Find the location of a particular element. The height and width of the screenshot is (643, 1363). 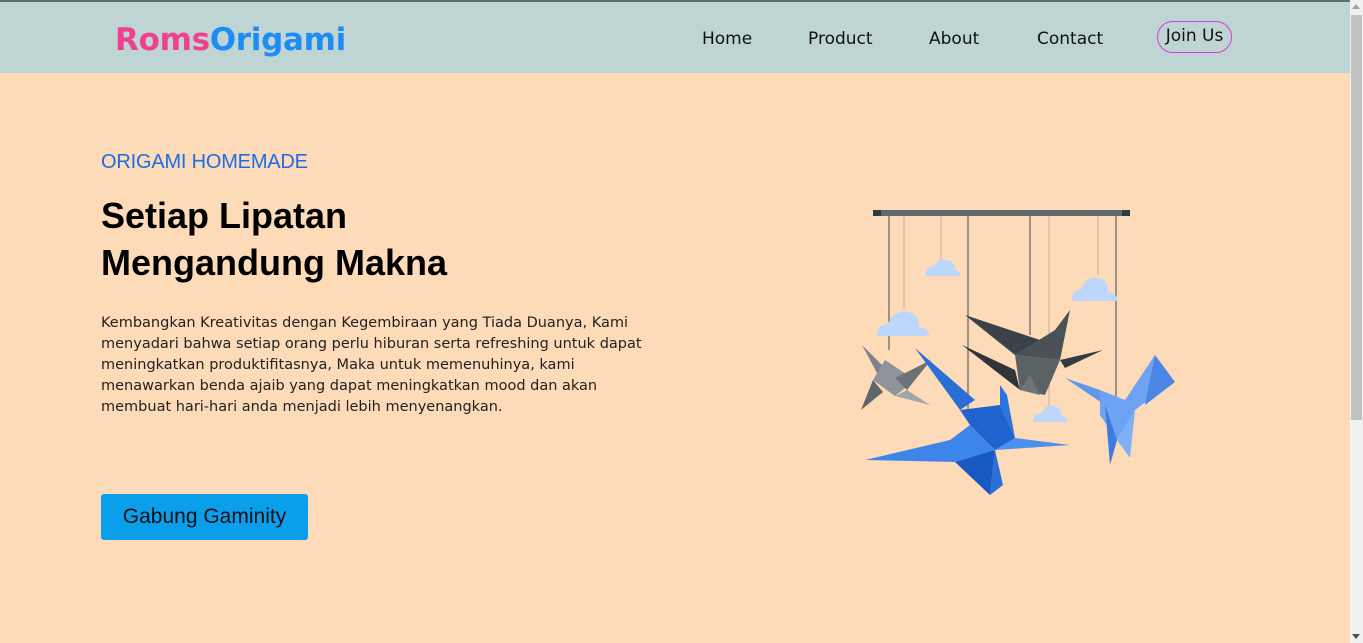

hanging-bar is located at coordinates (1001, 213).